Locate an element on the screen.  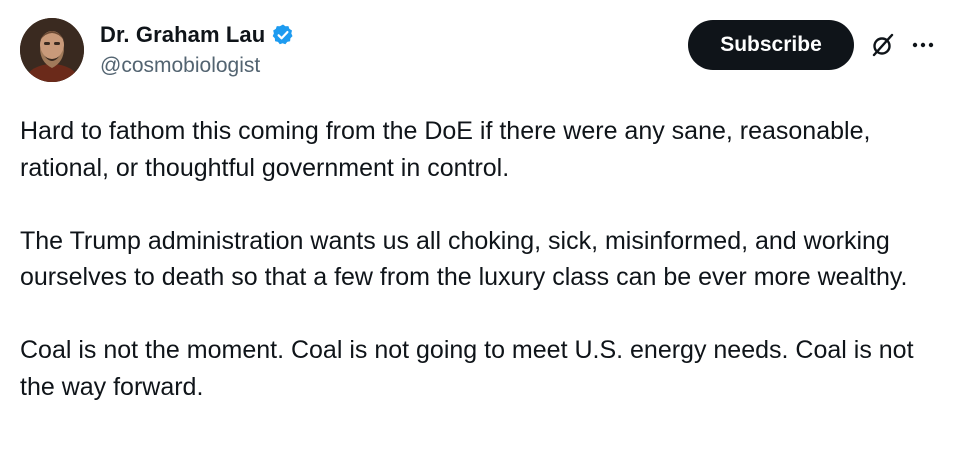
grok-icon is located at coordinates (883, 45).